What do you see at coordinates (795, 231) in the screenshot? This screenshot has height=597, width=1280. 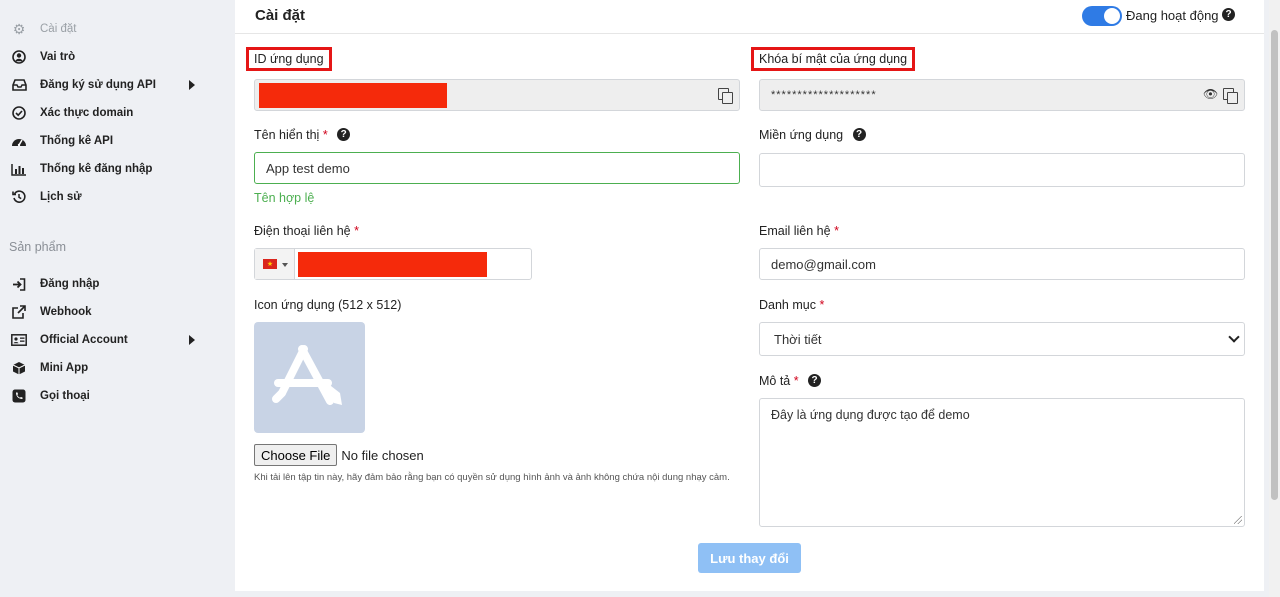 I see `email-label-text: Email liên hệ` at bounding box center [795, 231].